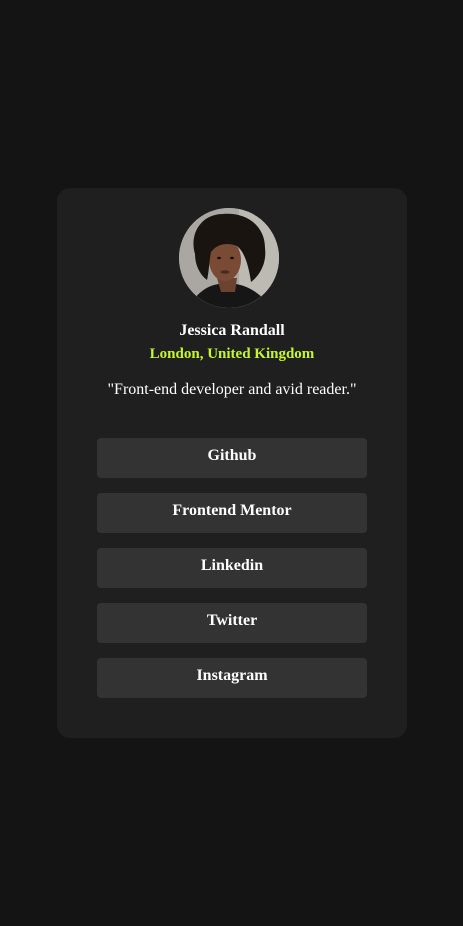 The image size is (463, 926). Describe the element at coordinates (232, 678) in the screenshot. I see `instagram-link-button: Instagram` at that location.